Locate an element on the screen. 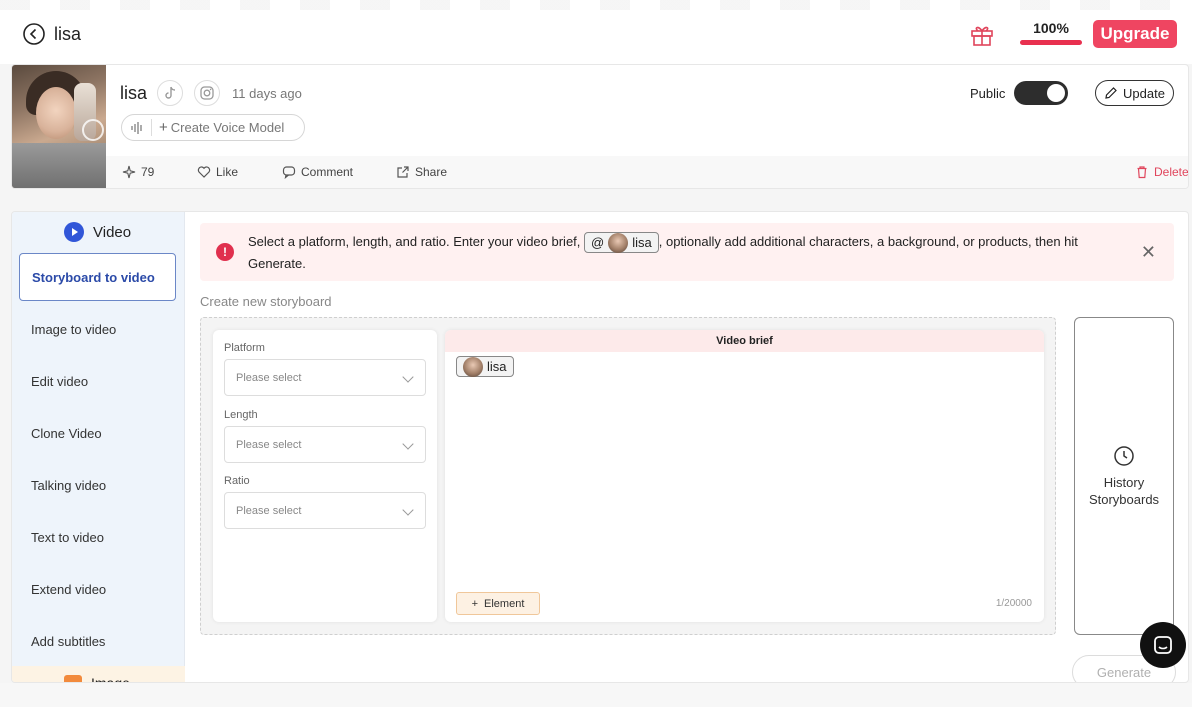 This screenshot has height=707, width=1192. create-voice-model-label: Create Voice Model is located at coordinates (227, 127).